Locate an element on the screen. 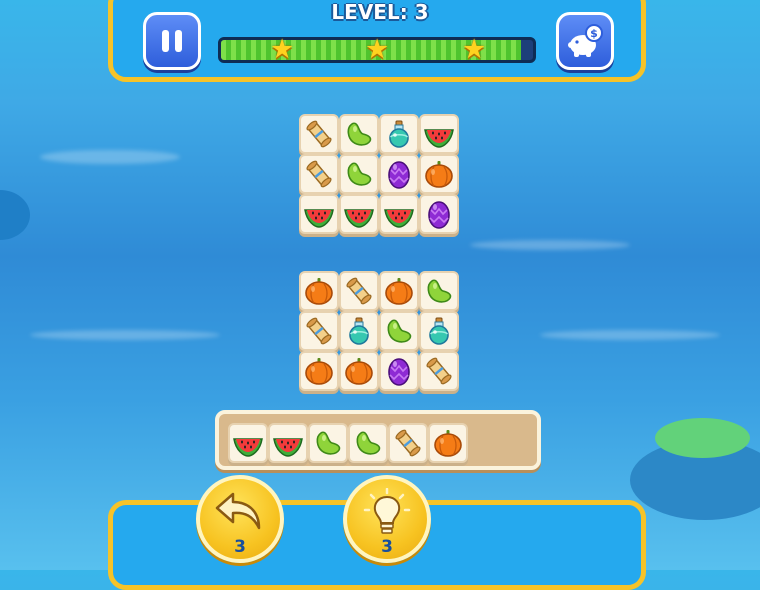 This screenshot has width=760, height=590. collection-tray is located at coordinates (378, 440).